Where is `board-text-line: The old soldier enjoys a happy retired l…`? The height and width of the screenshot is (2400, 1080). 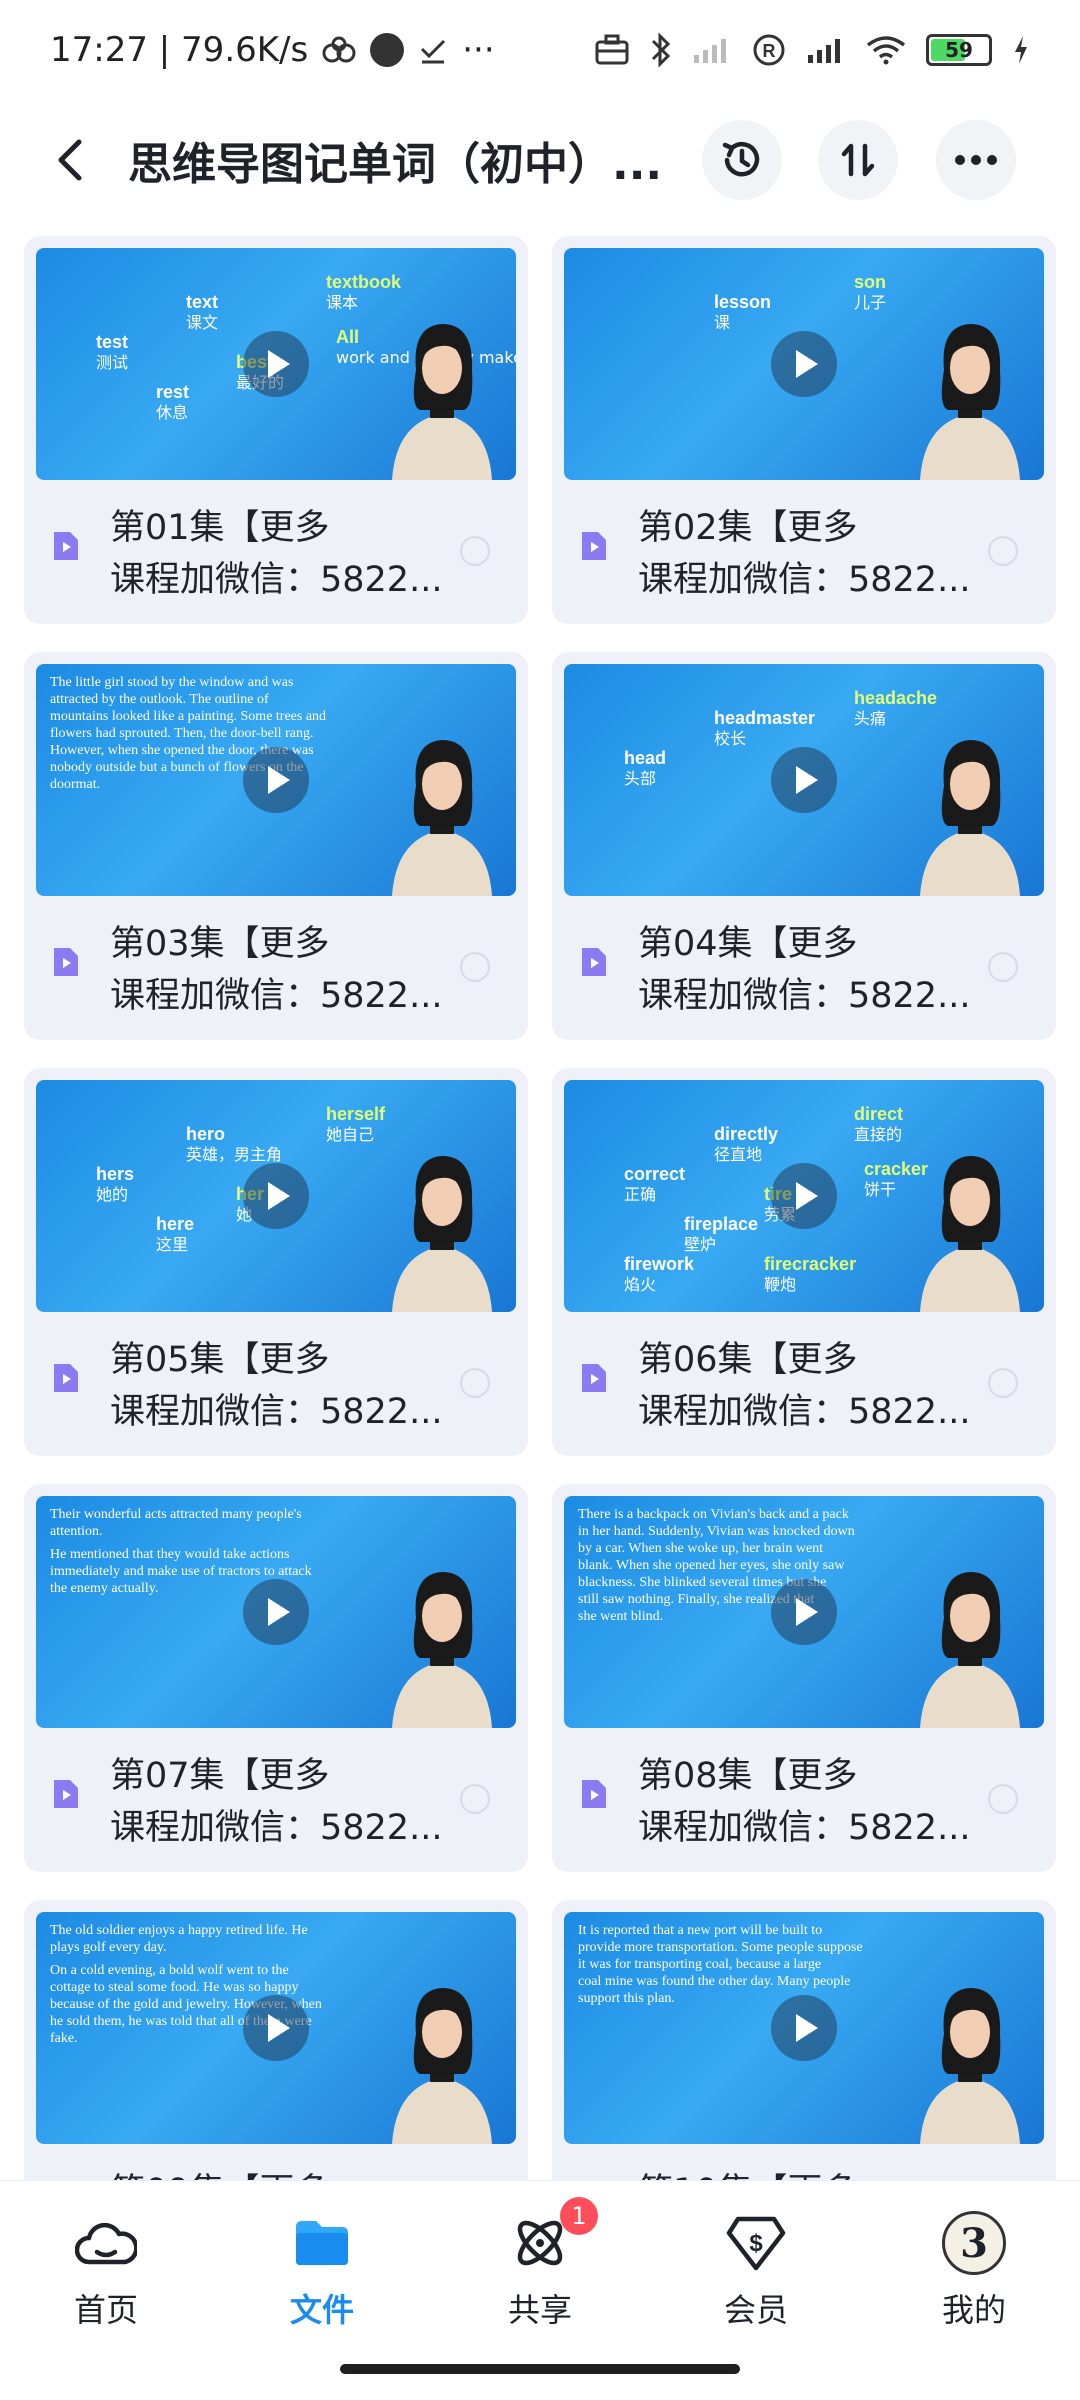 board-text-line: The old soldier enjoys a happy retired l… is located at coordinates (179, 1930).